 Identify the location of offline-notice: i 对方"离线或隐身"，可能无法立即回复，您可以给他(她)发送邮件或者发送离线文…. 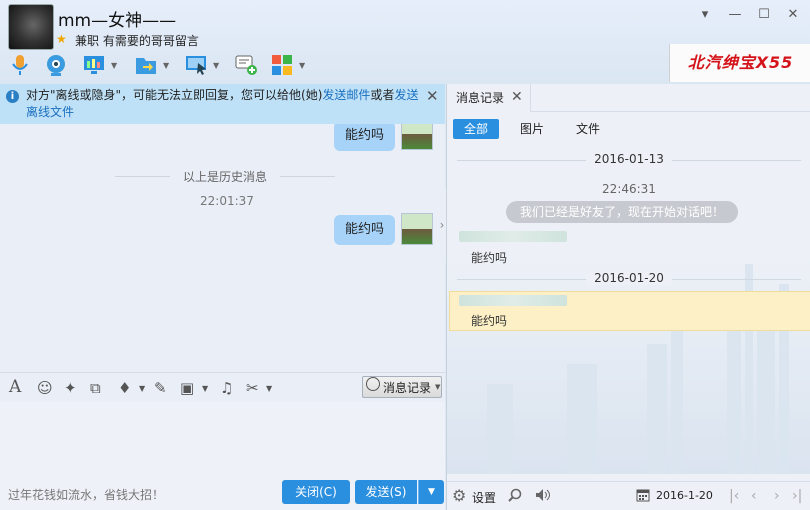
(222, 104).